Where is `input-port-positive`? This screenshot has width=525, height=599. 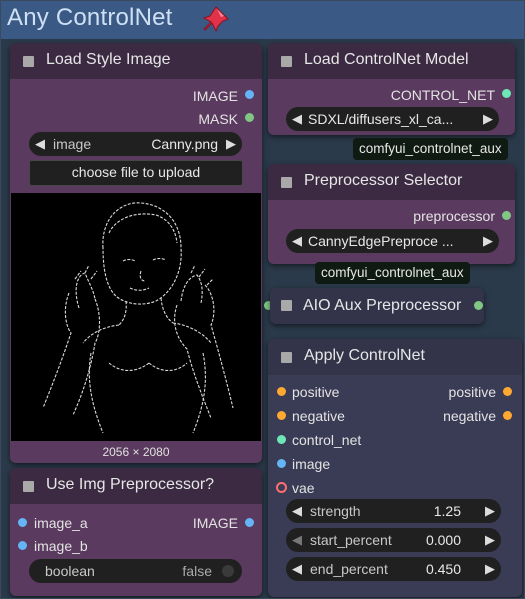
input-port-positive is located at coordinates (281, 391).